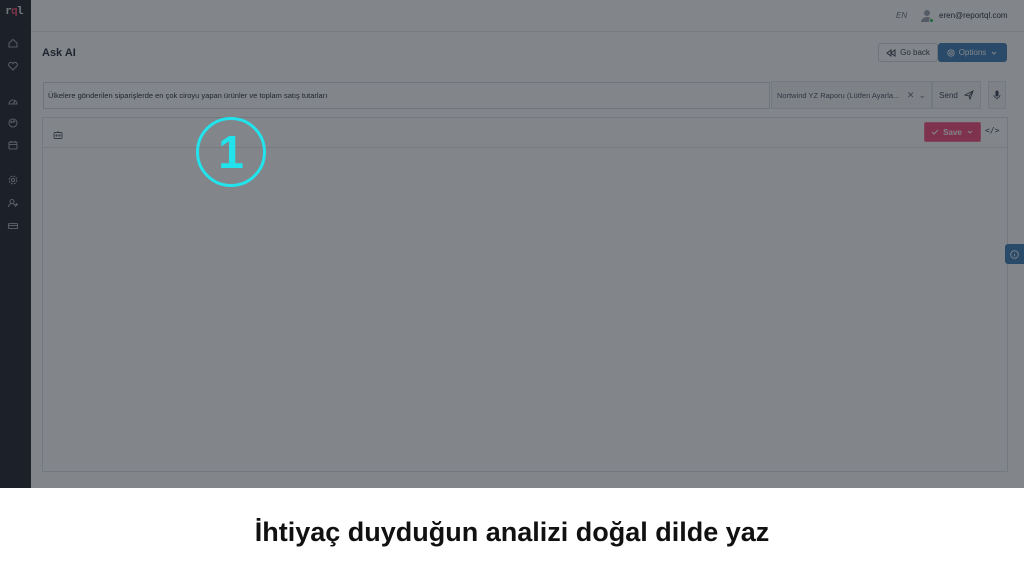 The height and width of the screenshot is (576, 1024). I want to click on page-title: Ask AI, so click(59, 53).